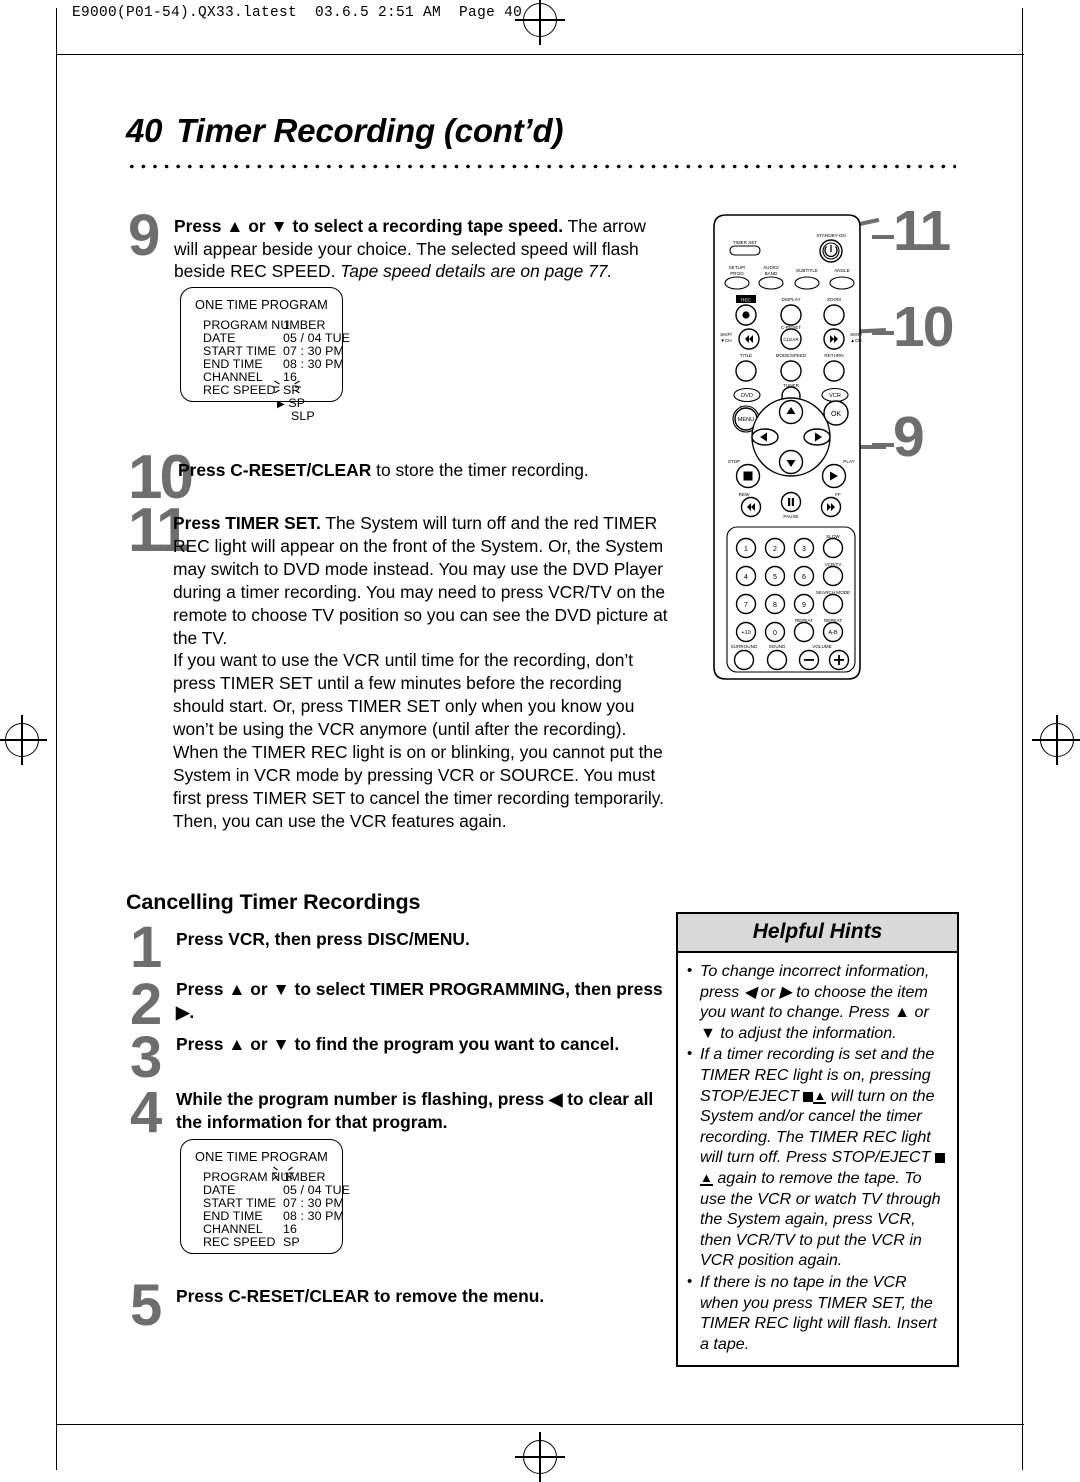  What do you see at coordinates (820, 1095) in the screenshot?
I see `eject-icon: ▲` at bounding box center [820, 1095].